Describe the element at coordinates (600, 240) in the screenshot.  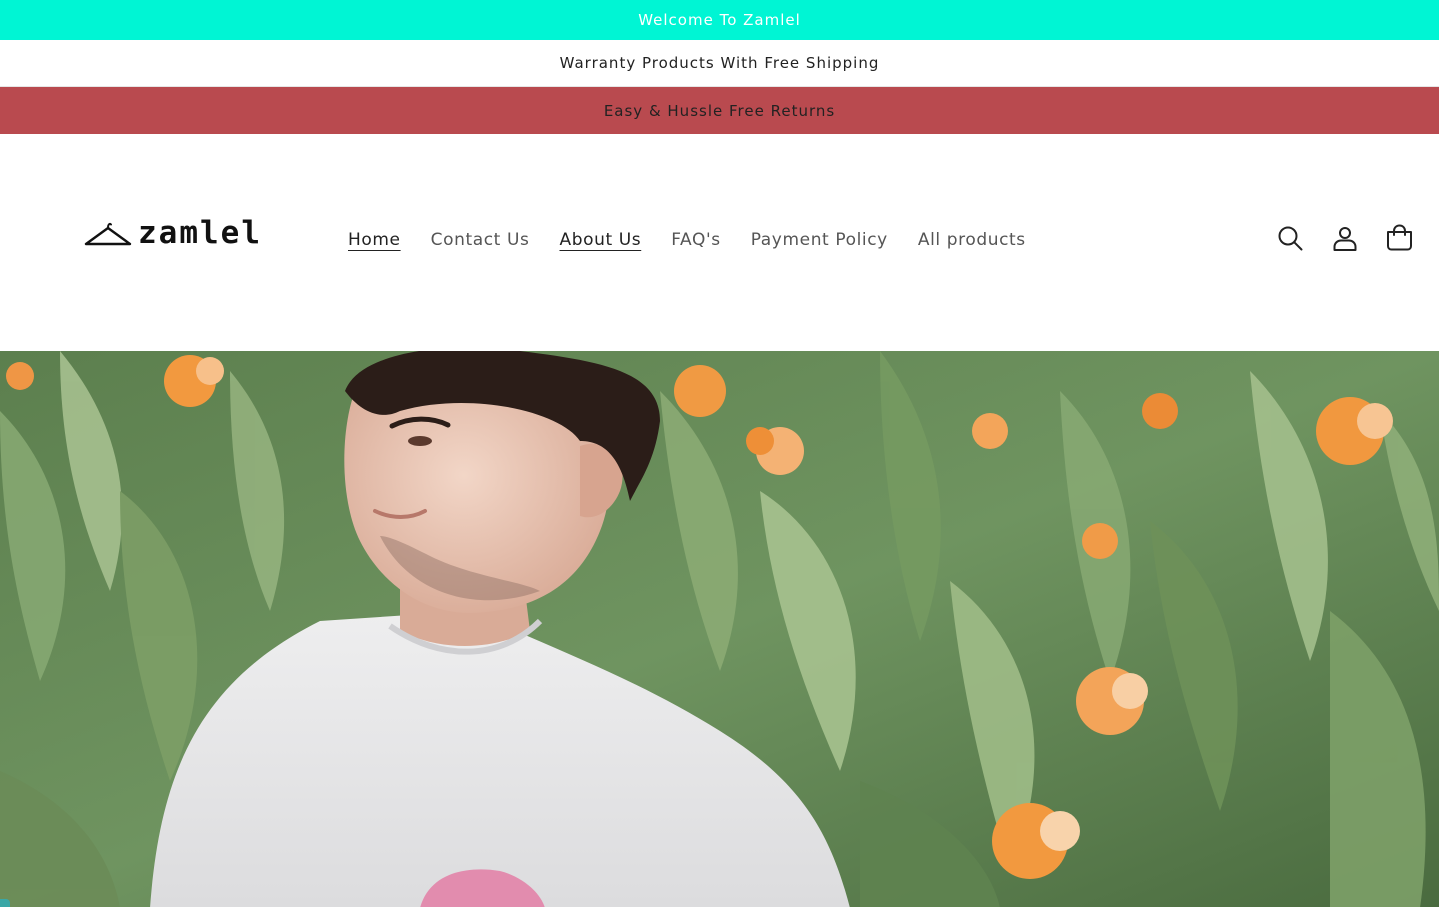
I see `nav-link-about-us: About Us` at that location.